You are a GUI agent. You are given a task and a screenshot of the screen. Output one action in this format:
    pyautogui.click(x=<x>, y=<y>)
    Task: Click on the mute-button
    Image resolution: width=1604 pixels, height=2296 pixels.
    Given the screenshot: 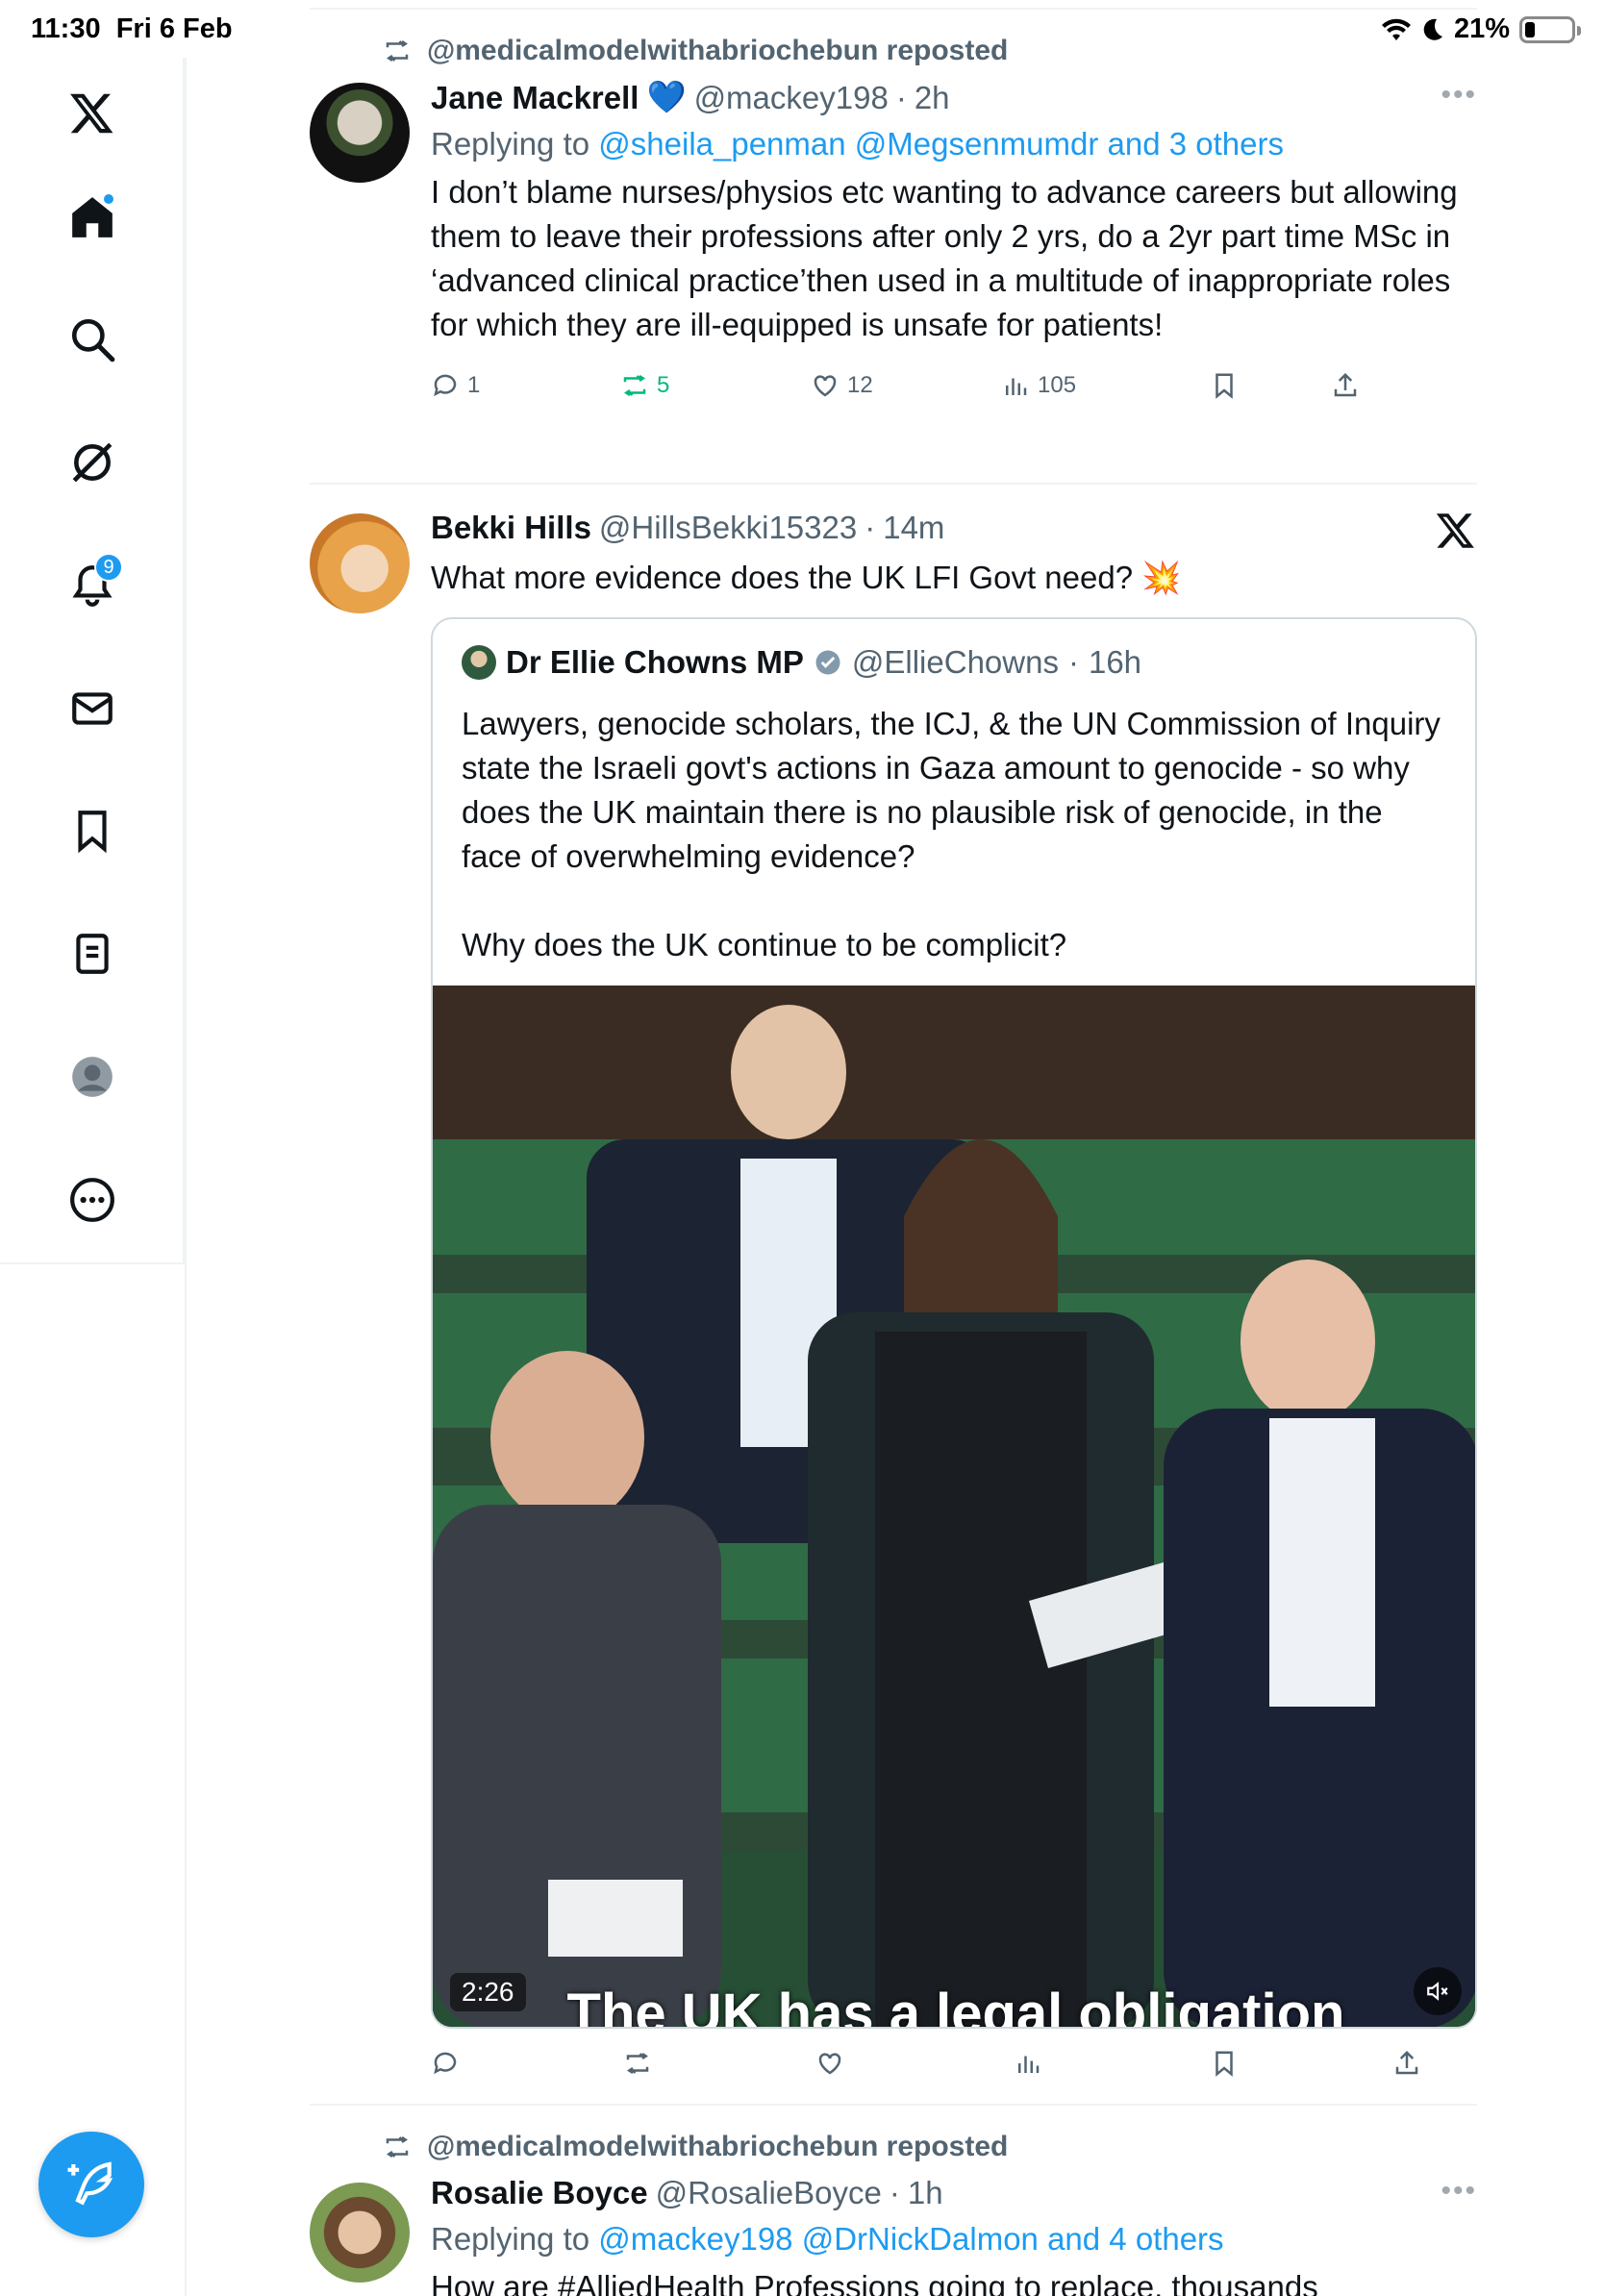 What is the action you would take?
    pyautogui.click(x=1438, y=1991)
    